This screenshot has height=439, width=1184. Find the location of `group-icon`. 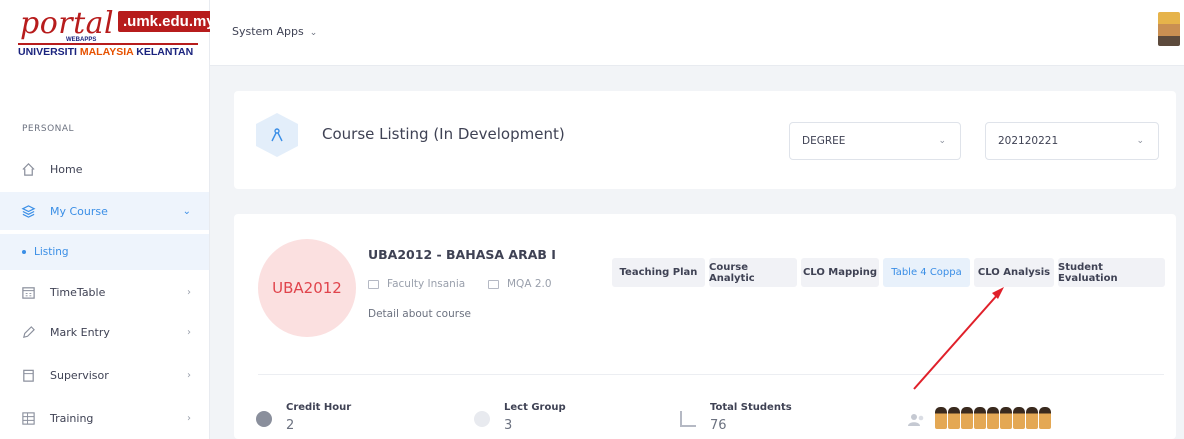

group-icon is located at coordinates (482, 419).